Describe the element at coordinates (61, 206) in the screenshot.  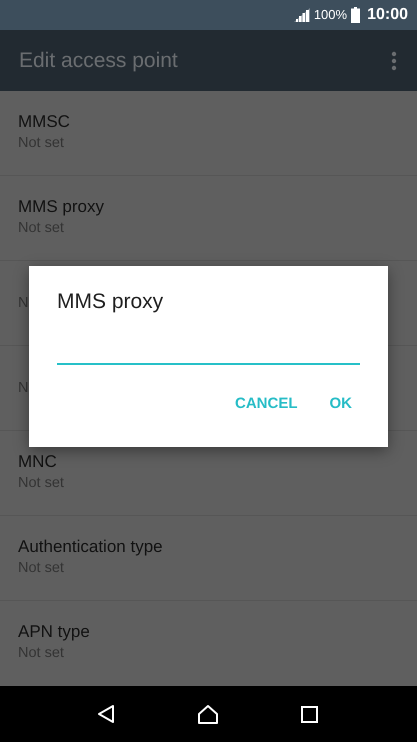
I see `setting-title: MMS proxy` at that location.